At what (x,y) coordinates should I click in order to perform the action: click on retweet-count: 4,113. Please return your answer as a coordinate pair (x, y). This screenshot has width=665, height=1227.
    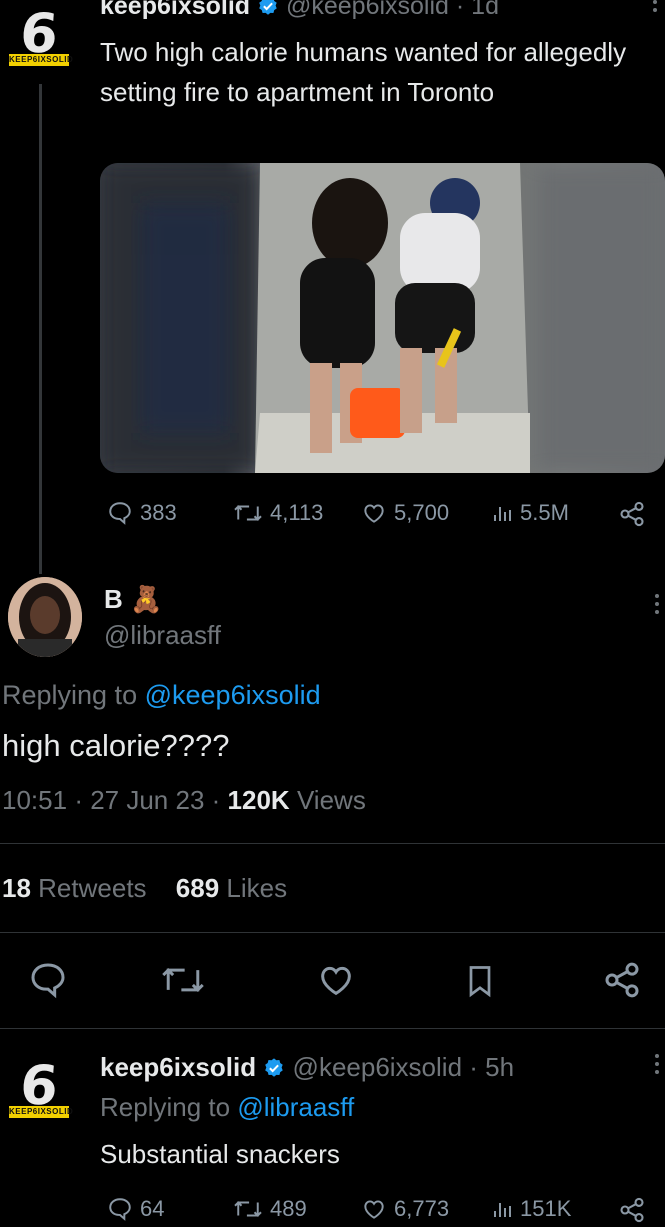
    Looking at the image, I should click on (277, 513).